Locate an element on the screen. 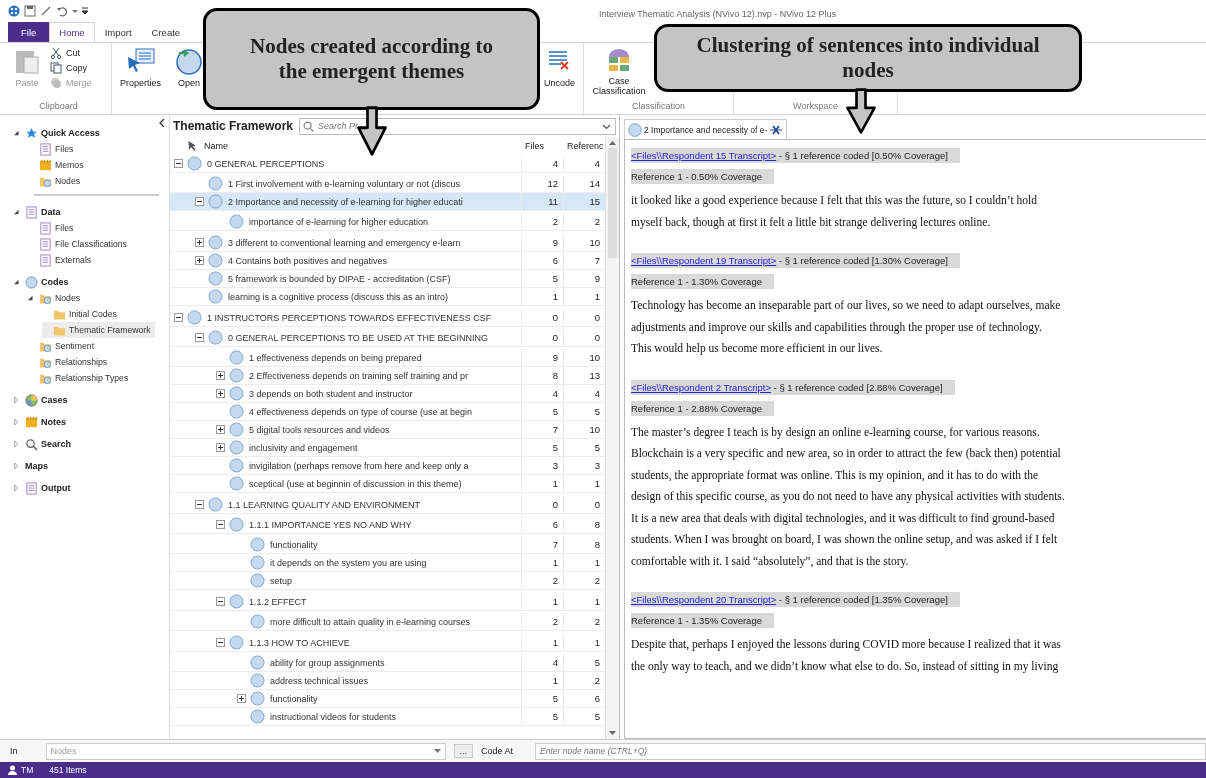 The width and height of the screenshot is (1206, 778). tree-row: learning is a cognitive process (discuss this as an intro) 1 1 is located at coordinates (387, 297).